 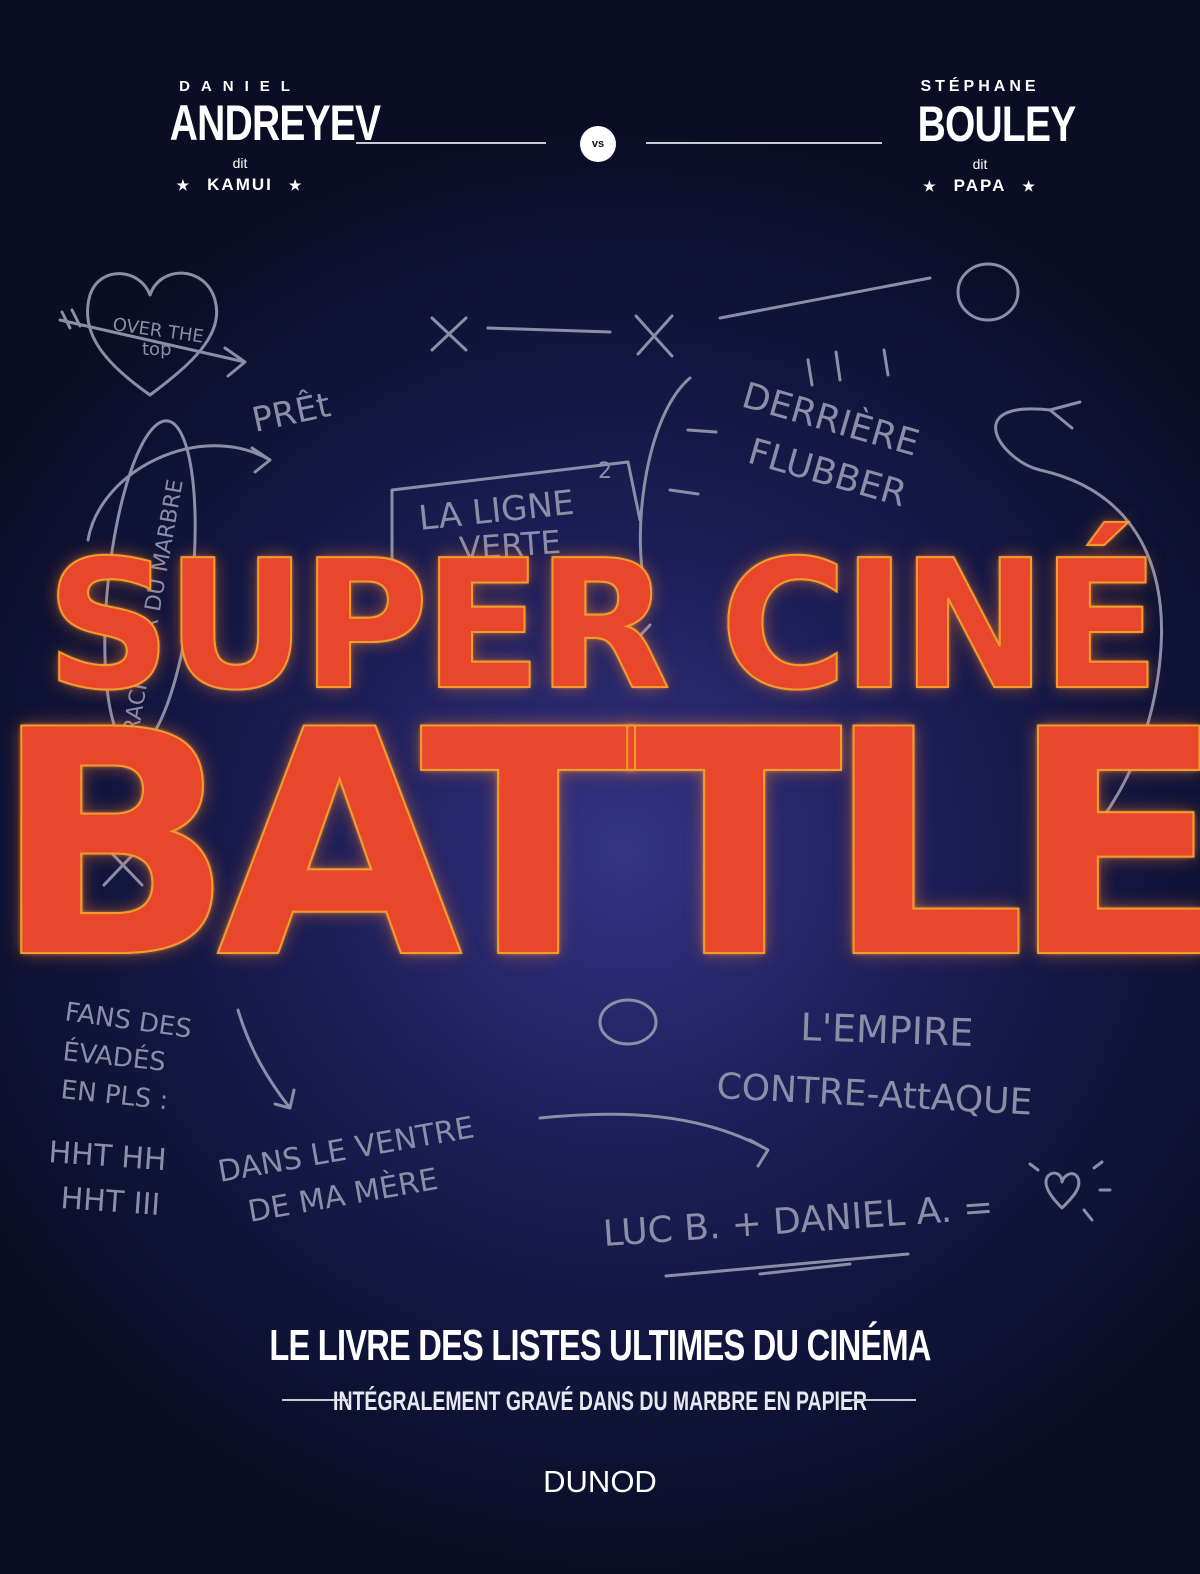 I want to click on author-left-last-name: ANDREYEV, so click(x=275, y=123).